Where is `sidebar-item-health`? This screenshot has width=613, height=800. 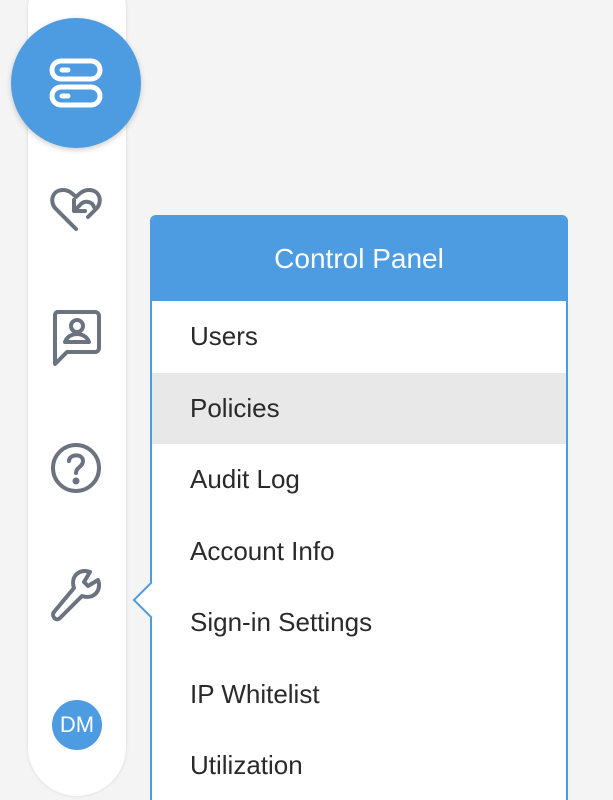 sidebar-item-health is located at coordinates (76, 210).